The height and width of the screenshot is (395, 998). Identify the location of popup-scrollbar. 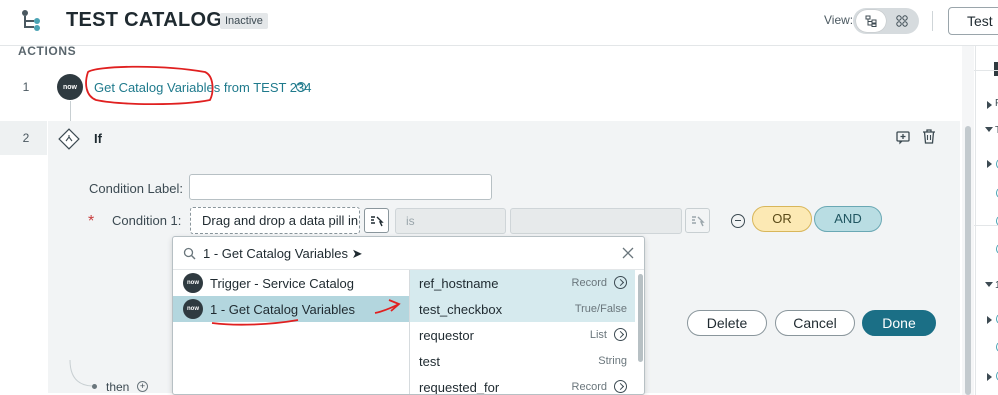
(640, 332).